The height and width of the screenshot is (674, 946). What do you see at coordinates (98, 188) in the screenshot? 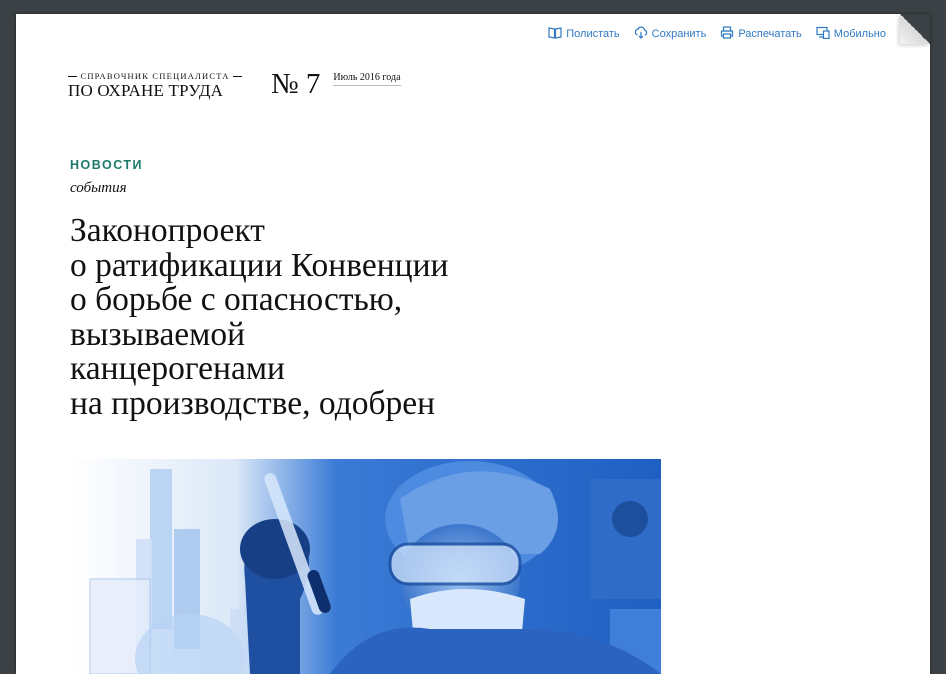
I see `subsection-label: события` at bounding box center [98, 188].